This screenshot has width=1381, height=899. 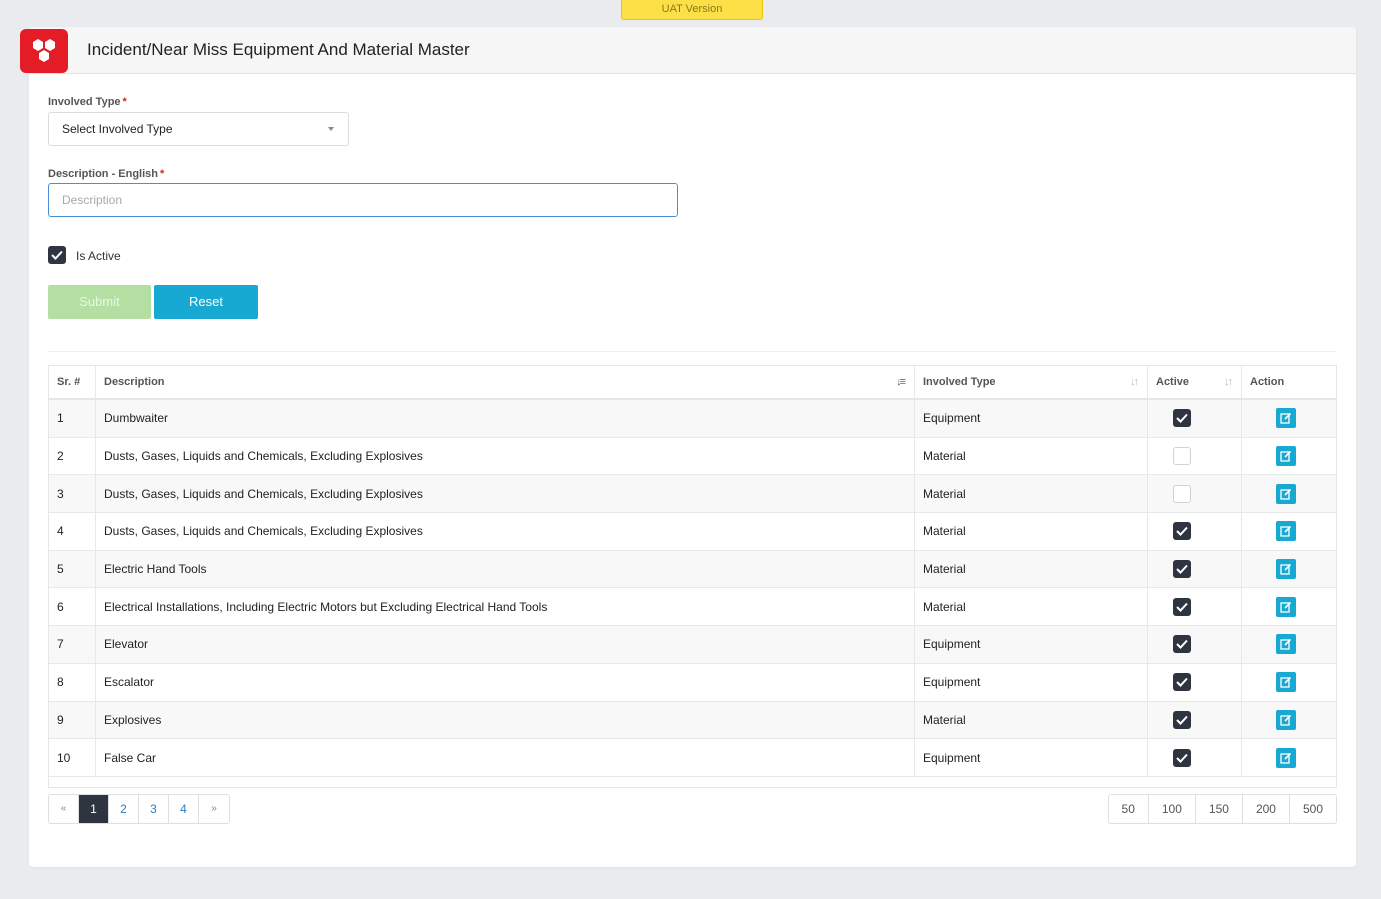 What do you see at coordinates (1195, 382) in the screenshot?
I see `header-active: Active ↓↑` at bounding box center [1195, 382].